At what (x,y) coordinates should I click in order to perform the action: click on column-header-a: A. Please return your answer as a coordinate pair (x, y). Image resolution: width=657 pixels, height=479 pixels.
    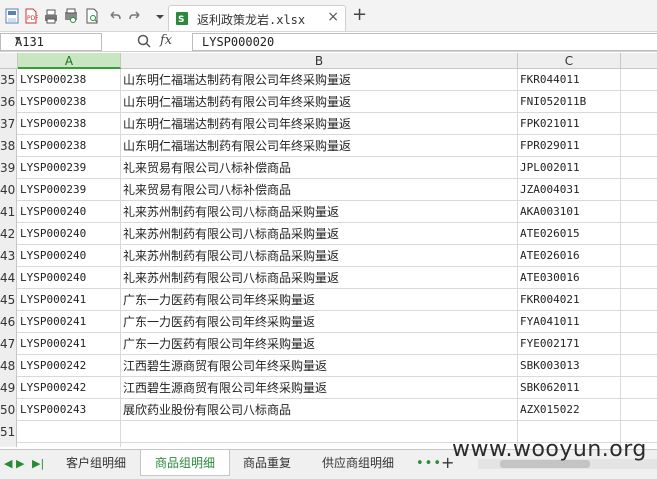
    Looking at the image, I should click on (69, 61).